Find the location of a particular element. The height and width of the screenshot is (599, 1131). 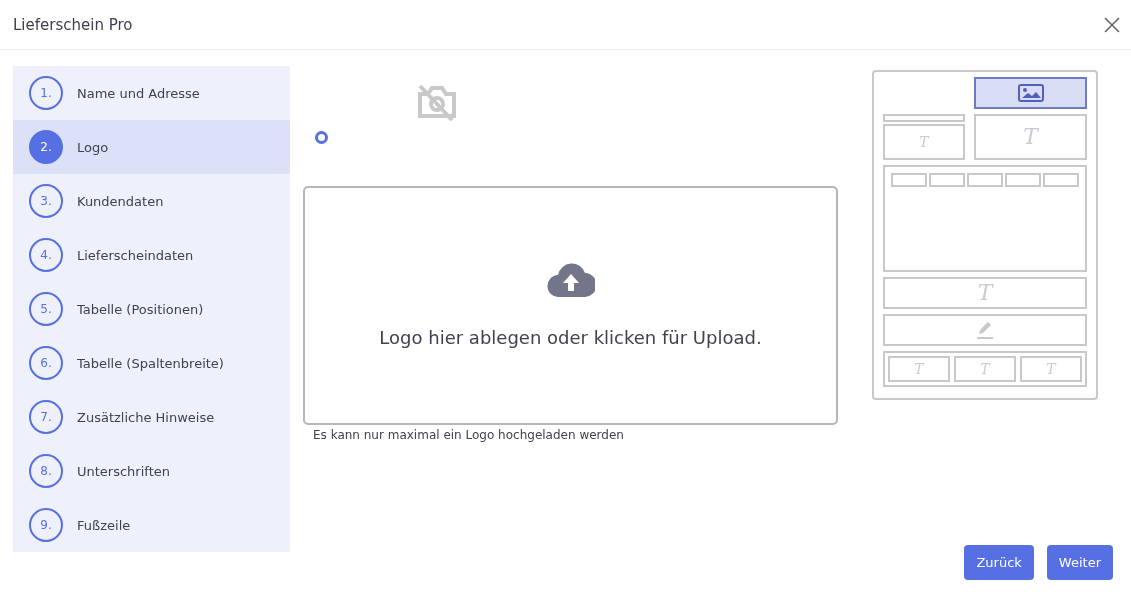

step-number: 8. is located at coordinates (46, 471).